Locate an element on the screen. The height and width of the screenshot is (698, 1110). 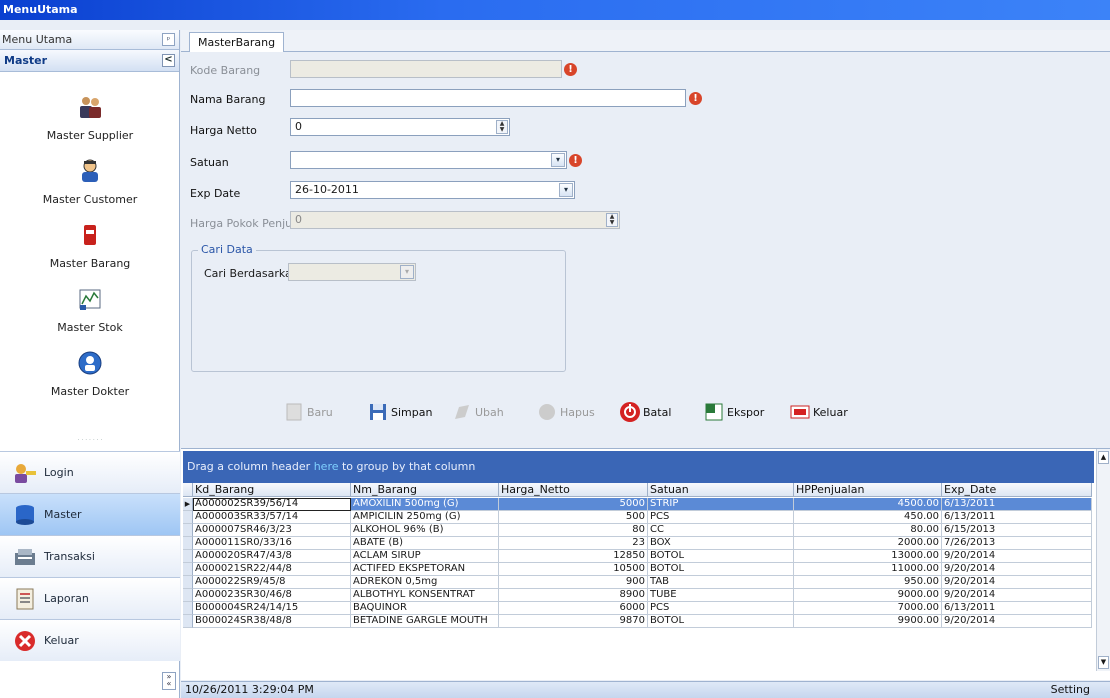
table-cell: BAQUINOR is located at coordinates (425, 608).